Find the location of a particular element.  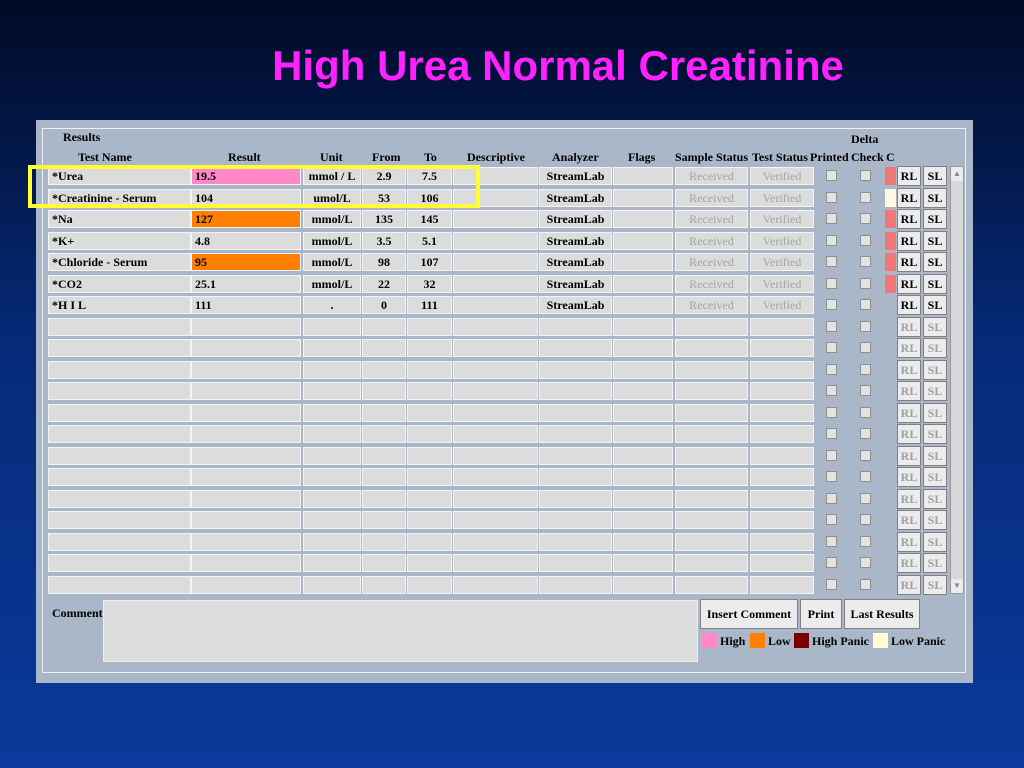

result-cell: 127 is located at coordinates (246, 219).